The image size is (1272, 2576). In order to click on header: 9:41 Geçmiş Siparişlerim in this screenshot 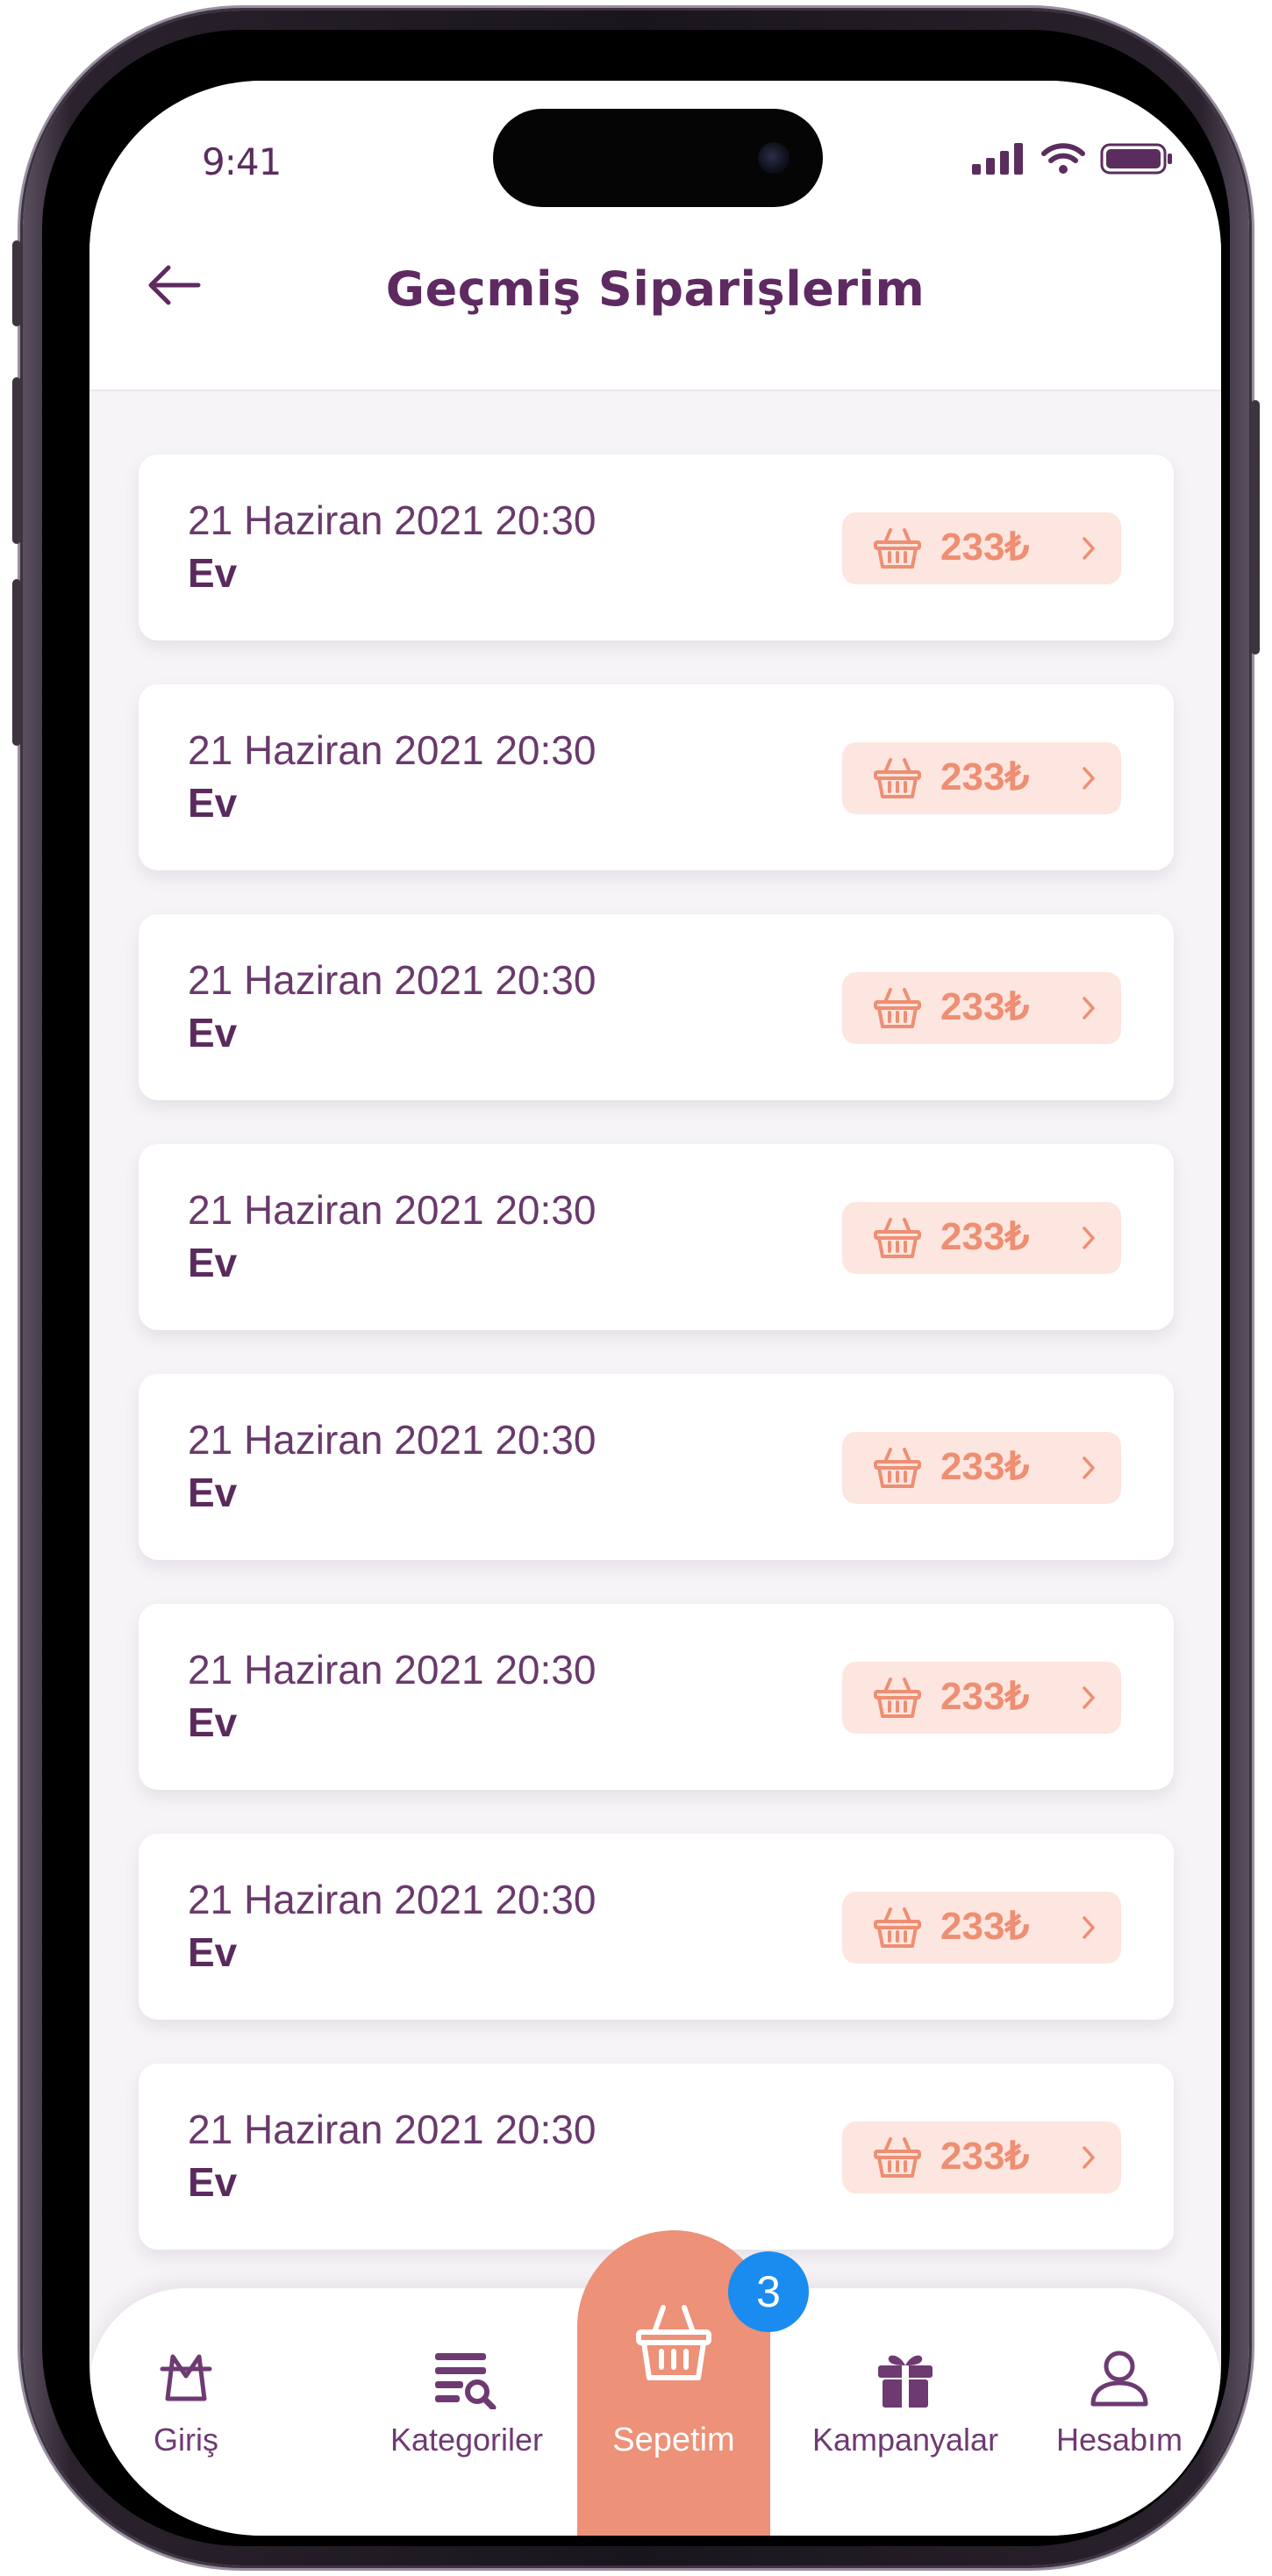, I will do `click(655, 236)`.